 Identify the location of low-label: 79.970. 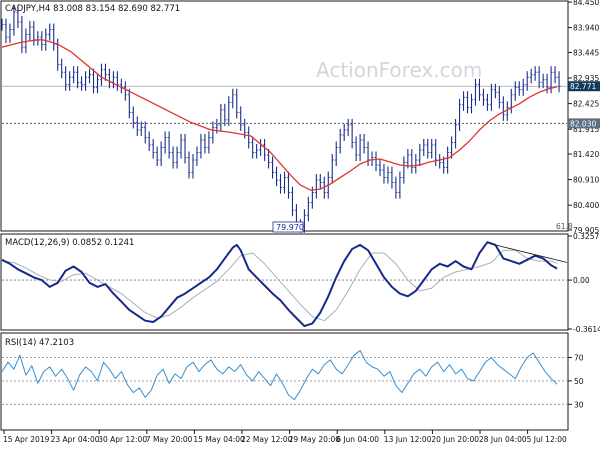
(290, 227).